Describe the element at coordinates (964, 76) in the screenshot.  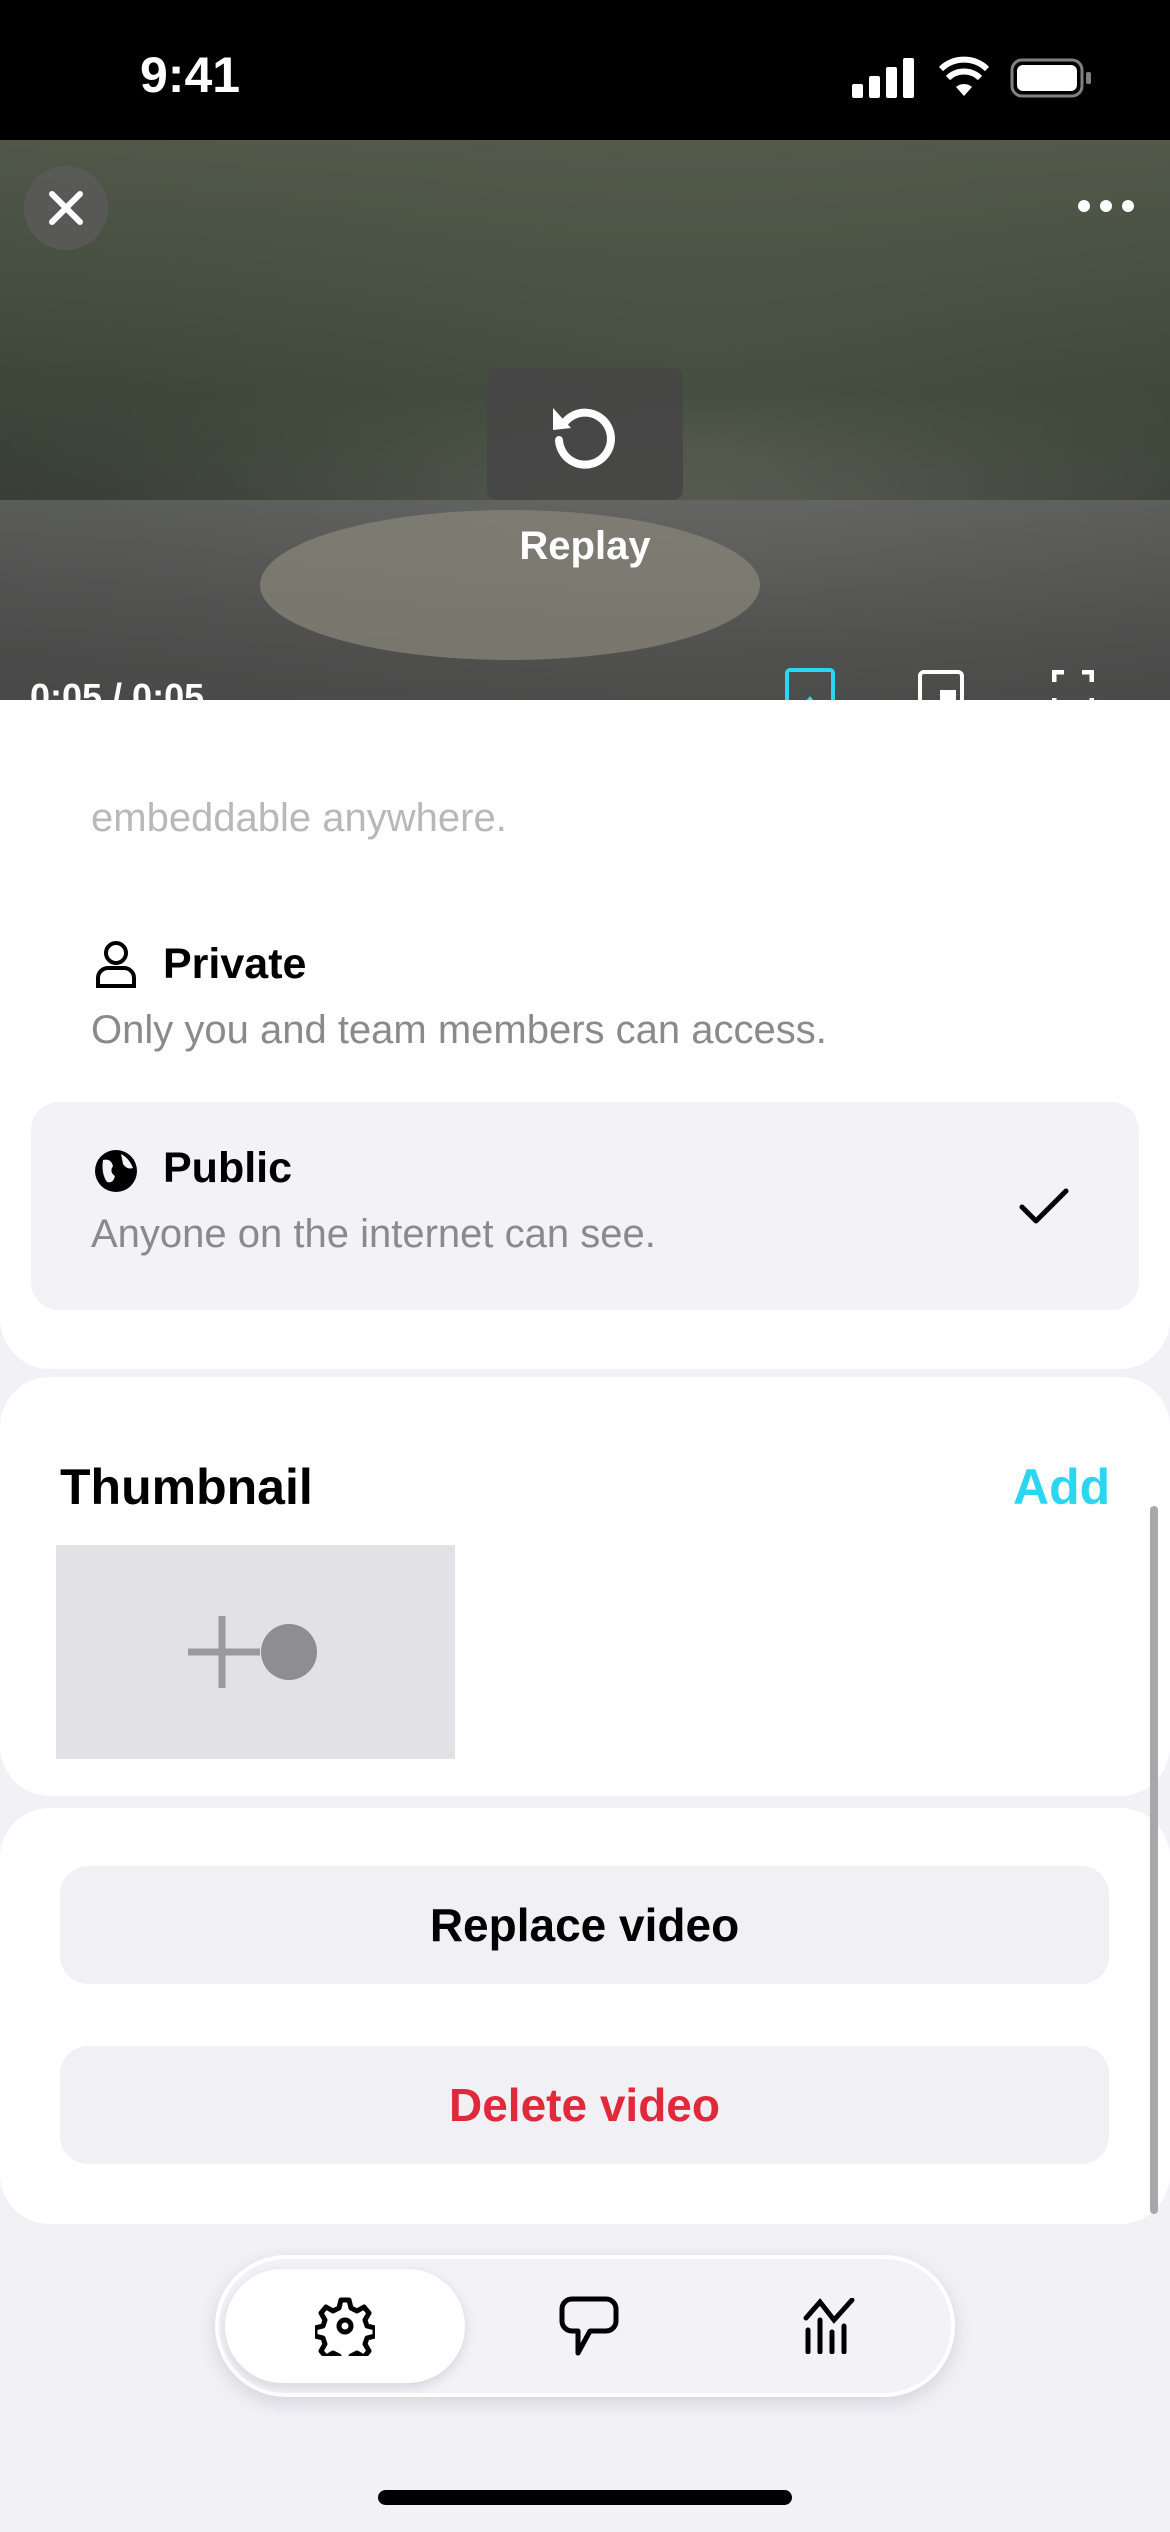
I see `wifi-icon` at that location.